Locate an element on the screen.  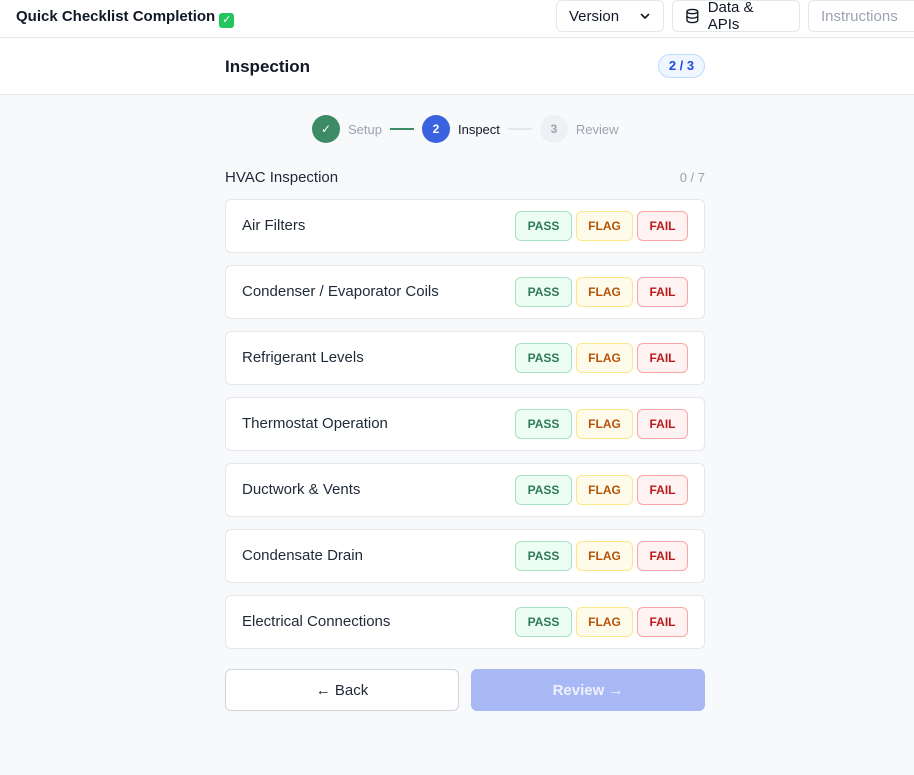
checklist-item: Refrigerant Levels PASS FLAG FAIL is located at coordinates (465, 358).